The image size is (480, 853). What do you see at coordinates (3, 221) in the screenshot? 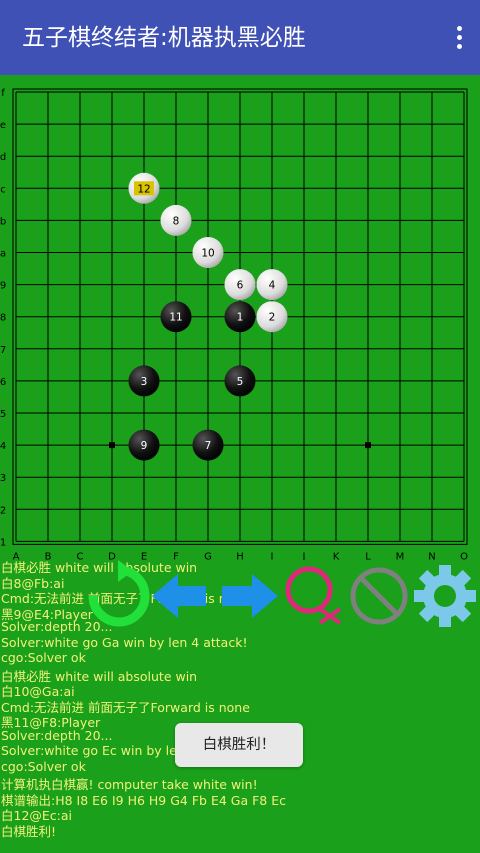
I see `row-label: b` at bounding box center [3, 221].